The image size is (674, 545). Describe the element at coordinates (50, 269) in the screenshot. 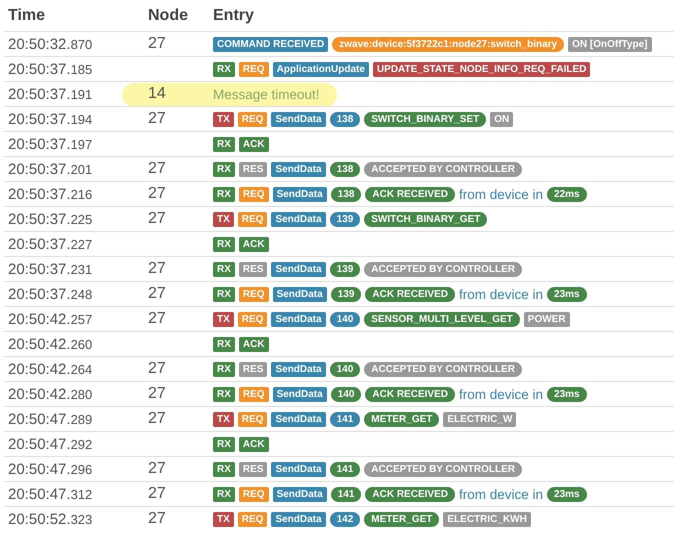

I see `time-cell-text: 20:50:37.231` at that location.